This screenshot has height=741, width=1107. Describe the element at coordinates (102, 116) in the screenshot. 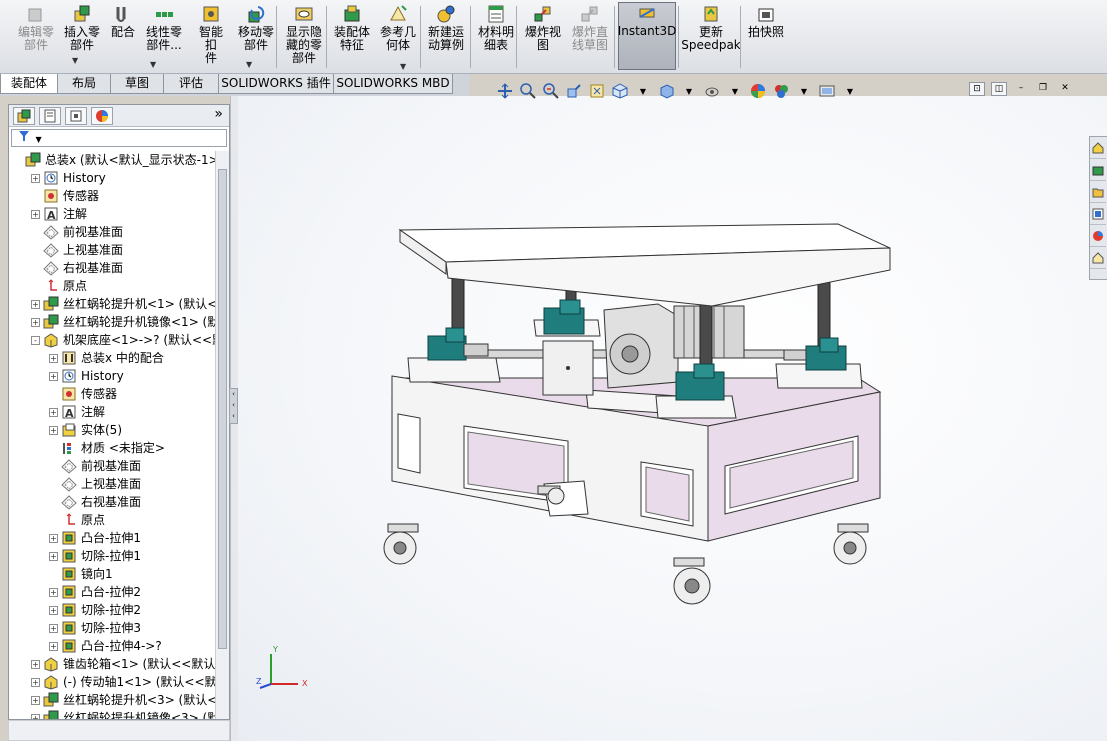

I see `display-manager-tab` at that location.